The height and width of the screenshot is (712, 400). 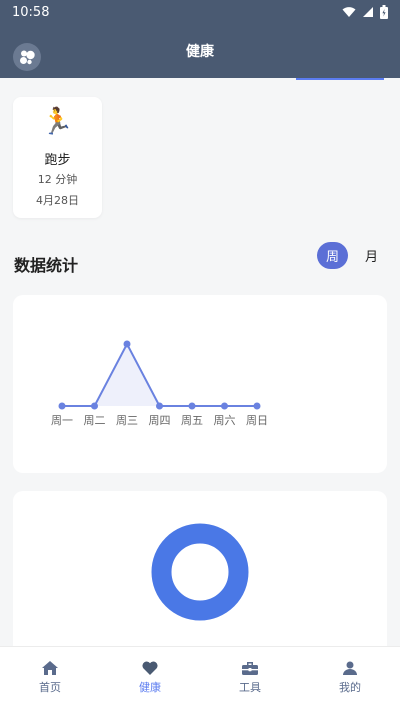 I want to click on period-week-button: 周, so click(x=332, y=255).